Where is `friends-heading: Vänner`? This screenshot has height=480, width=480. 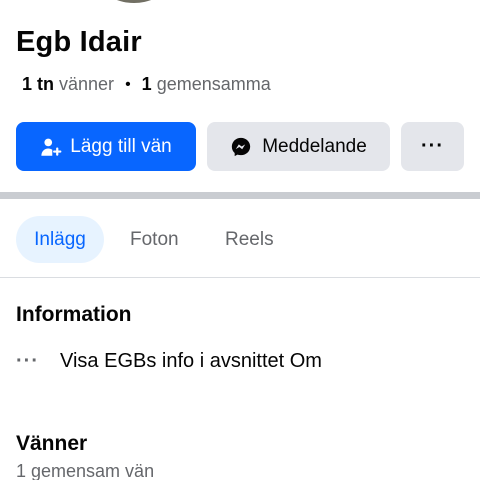
friends-heading: Vänner is located at coordinates (52, 443).